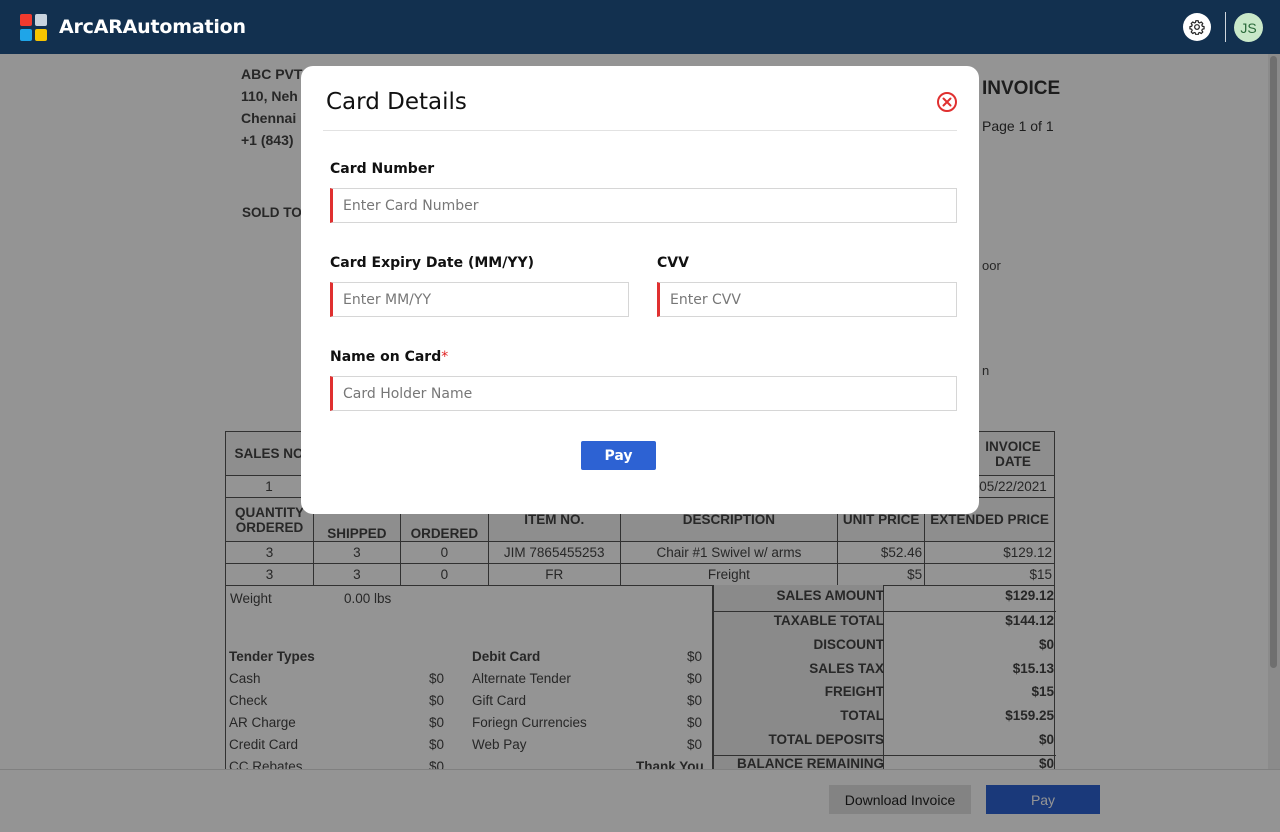 The image size is (1280, 832). Describe the element at coordinates (34, 28) in the screenshot. I see `arcar-logo-icon` at that location.